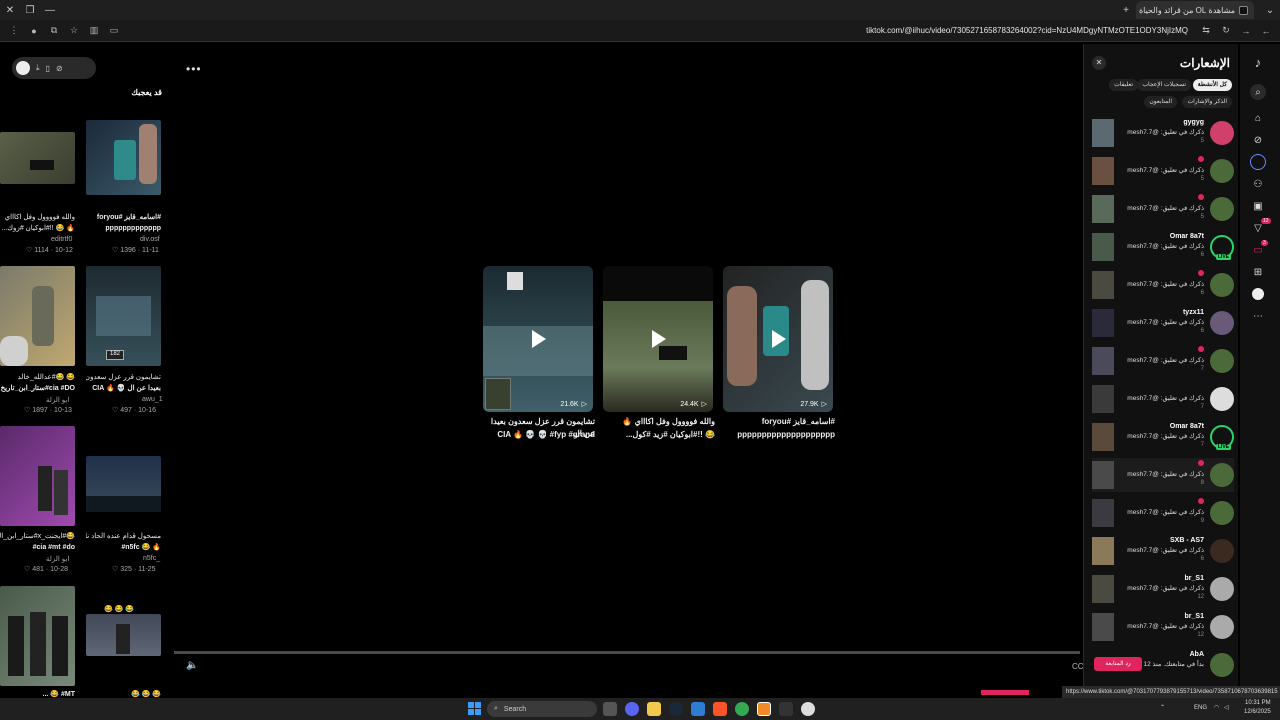 This screenshot has width=1280, height=720. I want to click on toggle-switch, so click(23, 68).